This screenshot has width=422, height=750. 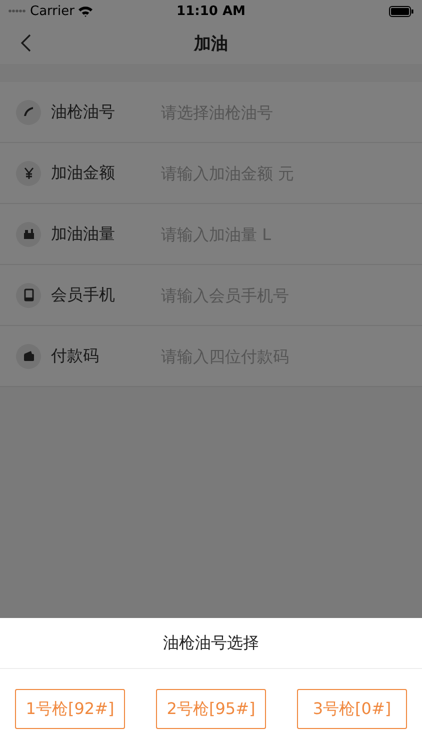 What do you see at coordinates (211, 11) in the screenshot?
I see `status-time: 11:10 AM` at bounding box center [211, 11].